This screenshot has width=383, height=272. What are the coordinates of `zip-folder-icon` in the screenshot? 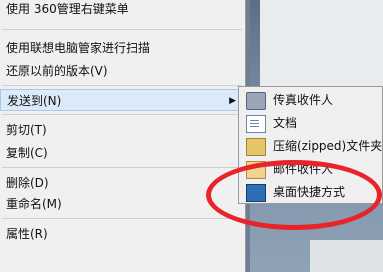 It's located at (256, 147).